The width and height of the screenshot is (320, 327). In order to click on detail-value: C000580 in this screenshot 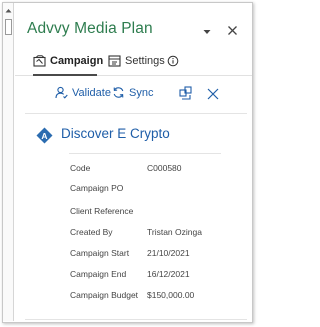, I will do `click(164, 168)`.